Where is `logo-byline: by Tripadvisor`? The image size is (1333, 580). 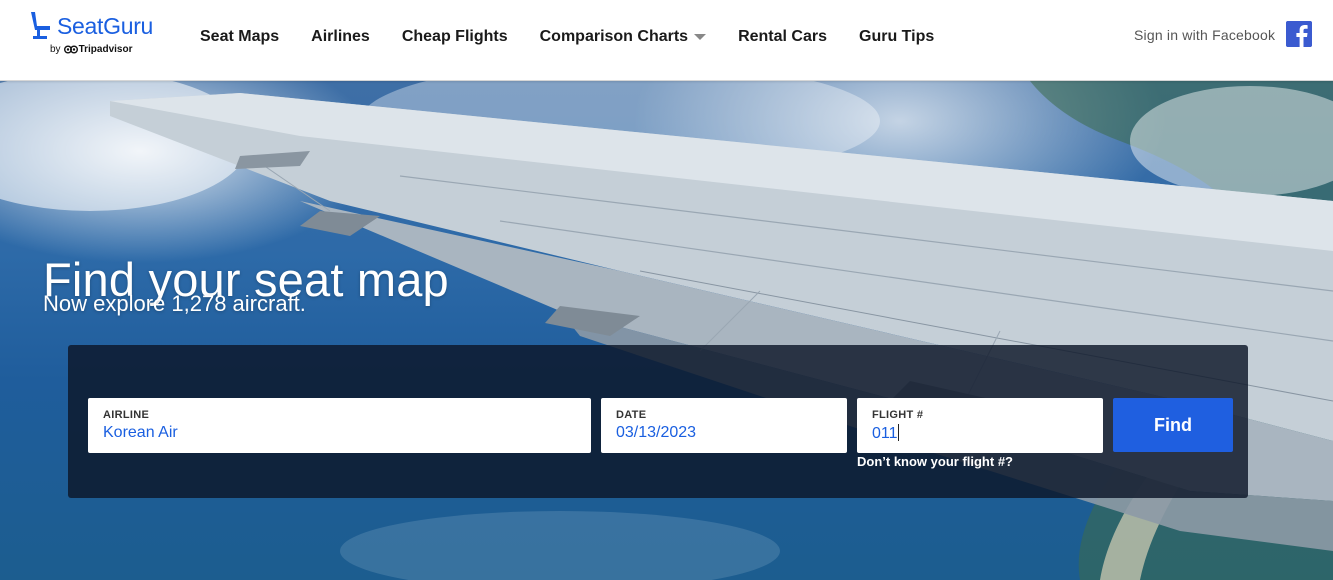 logo-byline: by Tripadvisor is located at coordinates (91, 49).